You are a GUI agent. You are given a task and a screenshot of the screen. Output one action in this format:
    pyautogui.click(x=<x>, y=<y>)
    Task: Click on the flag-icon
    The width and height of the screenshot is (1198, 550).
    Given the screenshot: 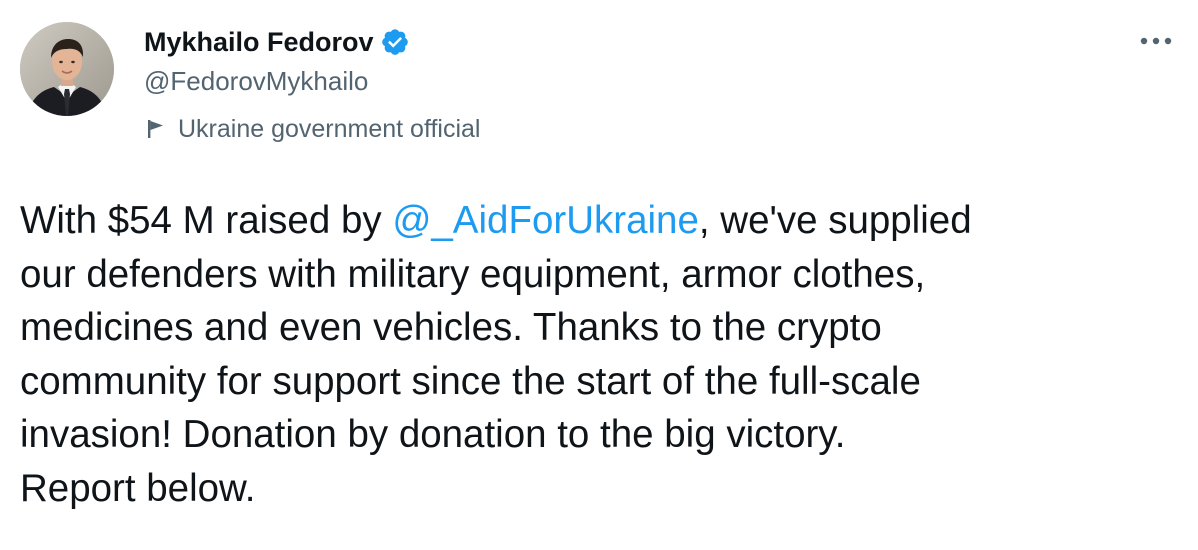 What is the action you would take?
    pyautogui.click(x=156, y=129)
    